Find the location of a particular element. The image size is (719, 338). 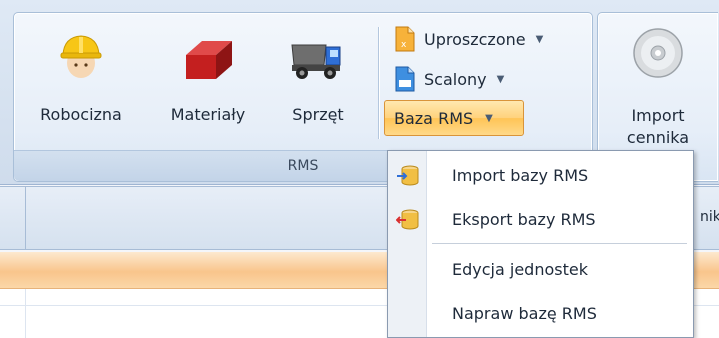

svg-text: x is located at coordinates (404, 45).